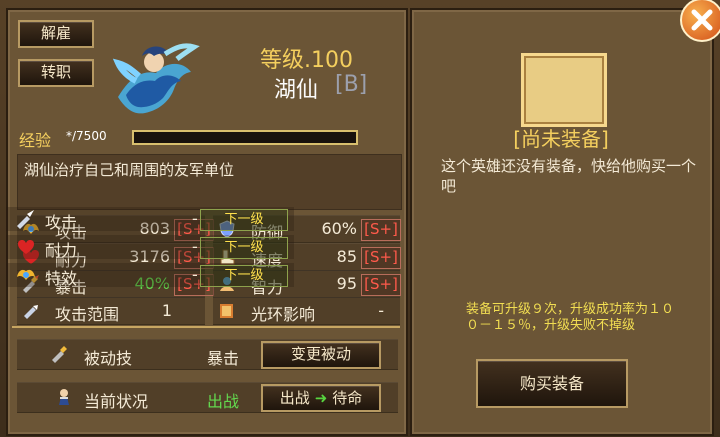 Image resolution: width=720 pixels, height=437 pixels. What do you see at coordinates (26, 275) in the screenshot?
I see `wings-icon` at bounding box center [26, 275].